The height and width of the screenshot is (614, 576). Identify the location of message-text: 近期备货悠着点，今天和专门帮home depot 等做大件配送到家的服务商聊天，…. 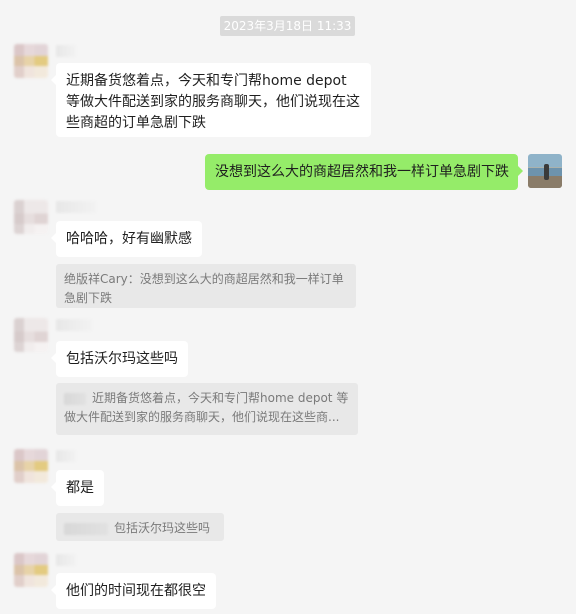
(213, 102).